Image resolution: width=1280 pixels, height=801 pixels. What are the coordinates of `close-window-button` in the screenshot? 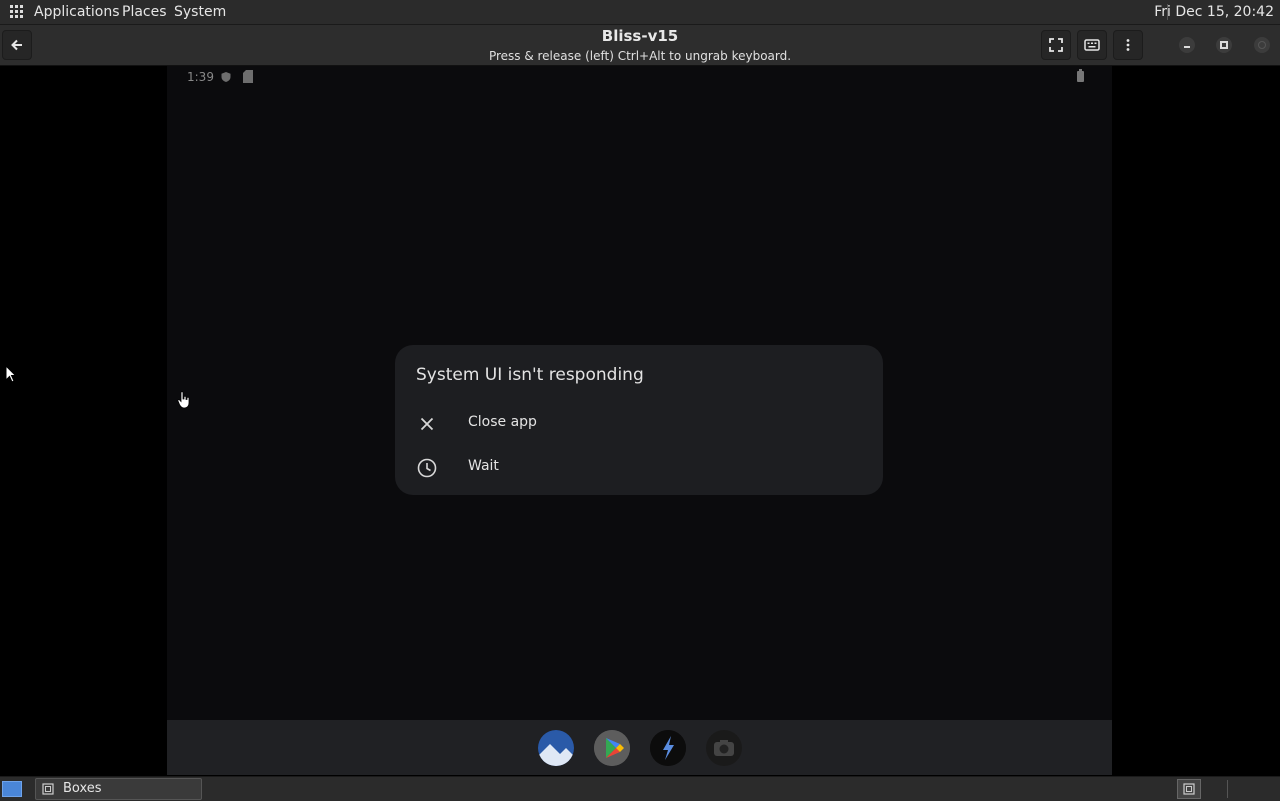 It's located at (1262, 45).